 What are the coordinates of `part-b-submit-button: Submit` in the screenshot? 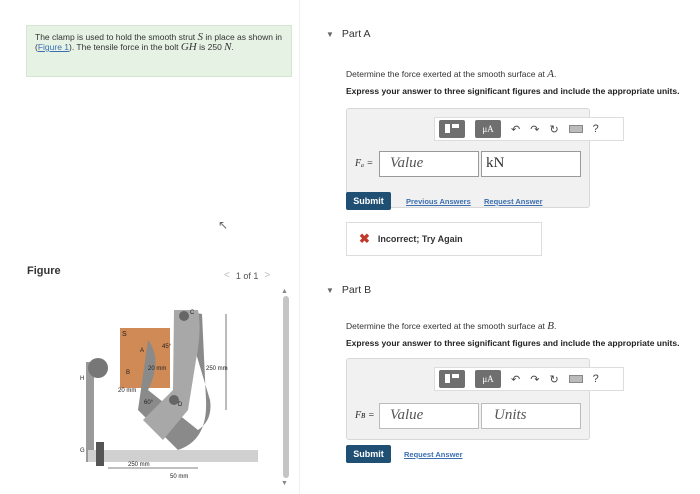 It's located at (368, 454).